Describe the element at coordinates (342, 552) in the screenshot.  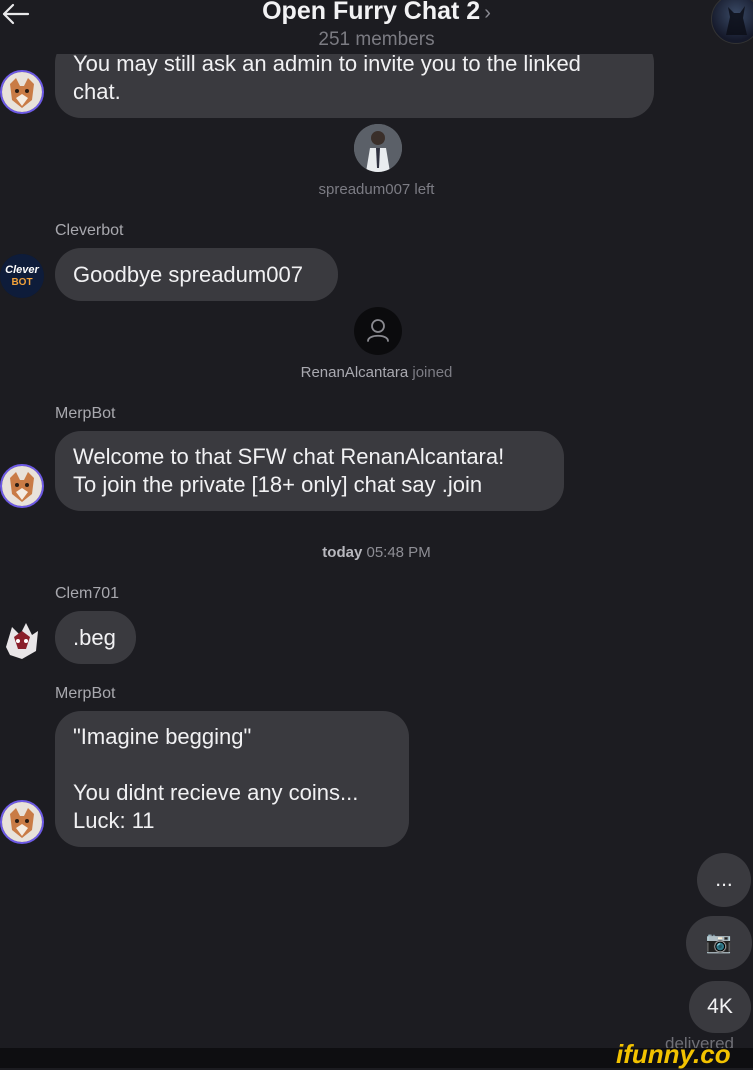
I see `separator-day: today` at that location.